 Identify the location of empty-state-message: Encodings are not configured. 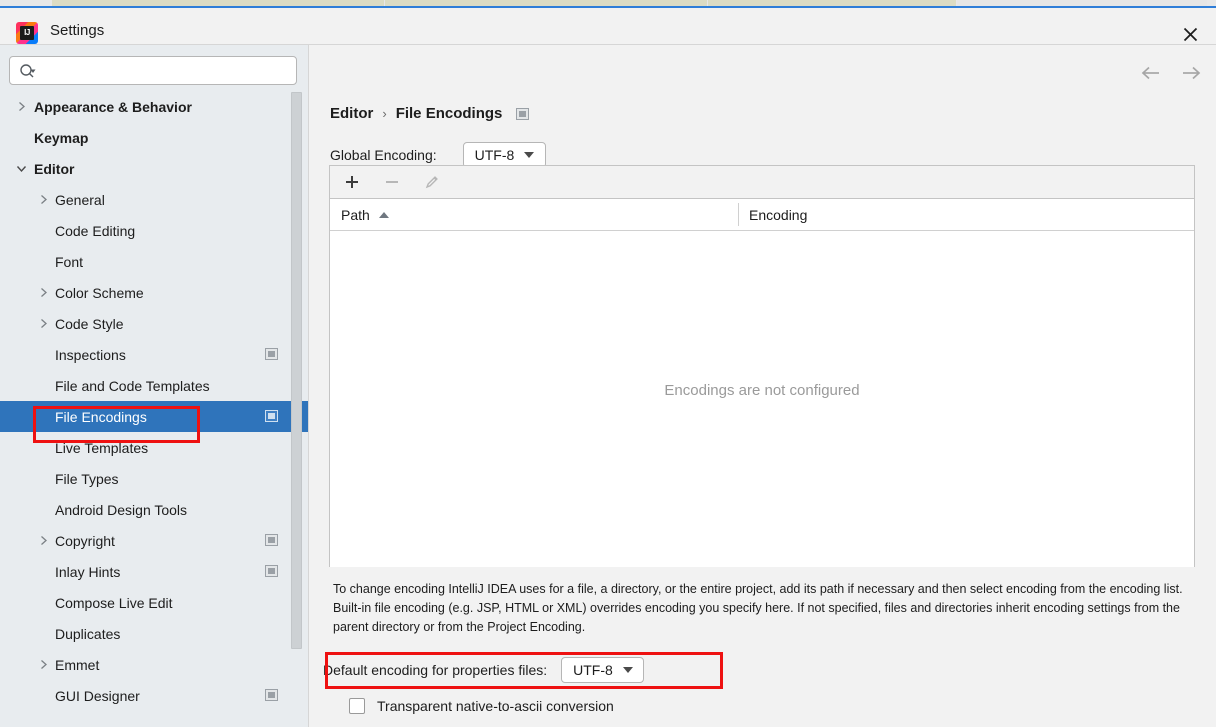
(762, 390).